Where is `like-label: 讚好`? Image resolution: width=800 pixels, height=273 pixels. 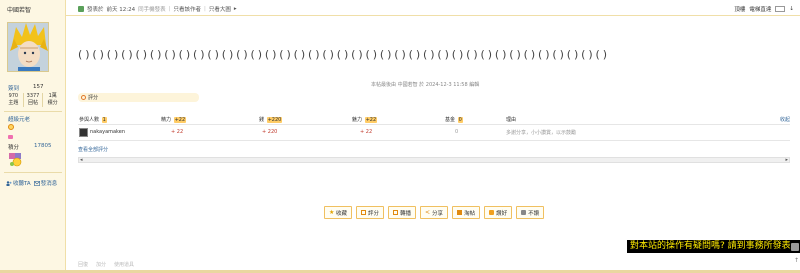
like-label: 讚好 is located at coordinates (502, 213).